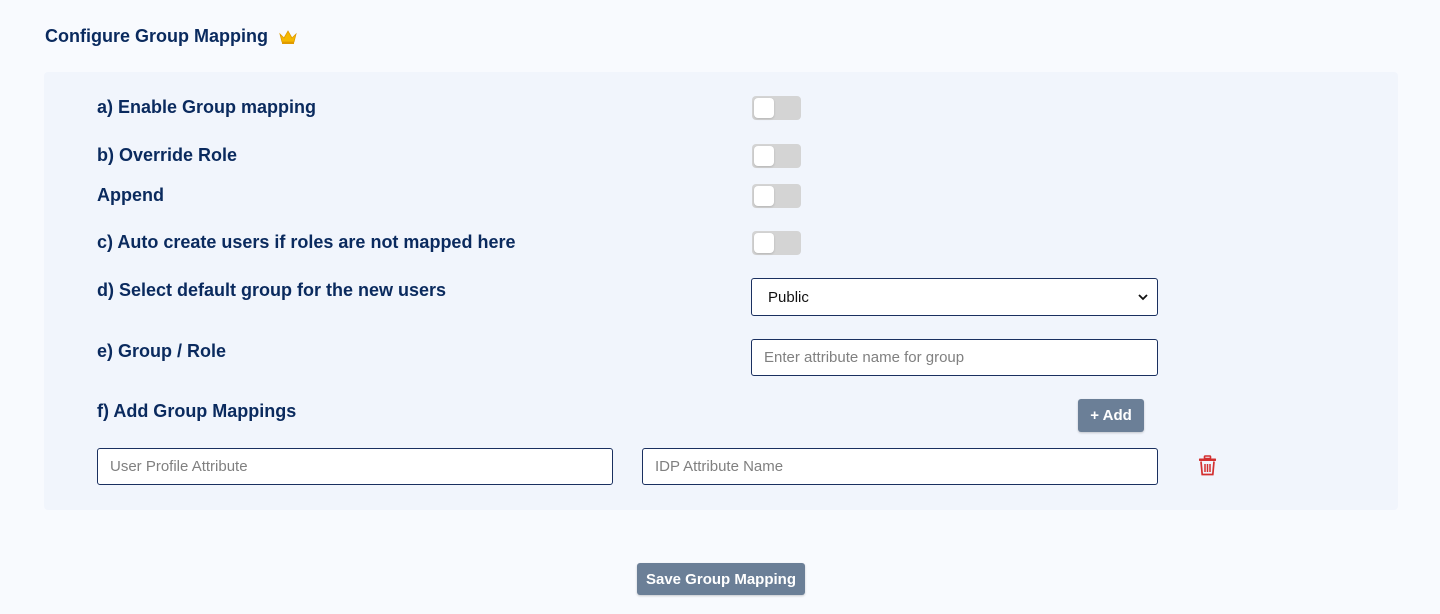  What do you see at coordinates (776, 108) in the screenshot?
I see `enable-group-mapping-toggle` at bounding box center [776, 108].